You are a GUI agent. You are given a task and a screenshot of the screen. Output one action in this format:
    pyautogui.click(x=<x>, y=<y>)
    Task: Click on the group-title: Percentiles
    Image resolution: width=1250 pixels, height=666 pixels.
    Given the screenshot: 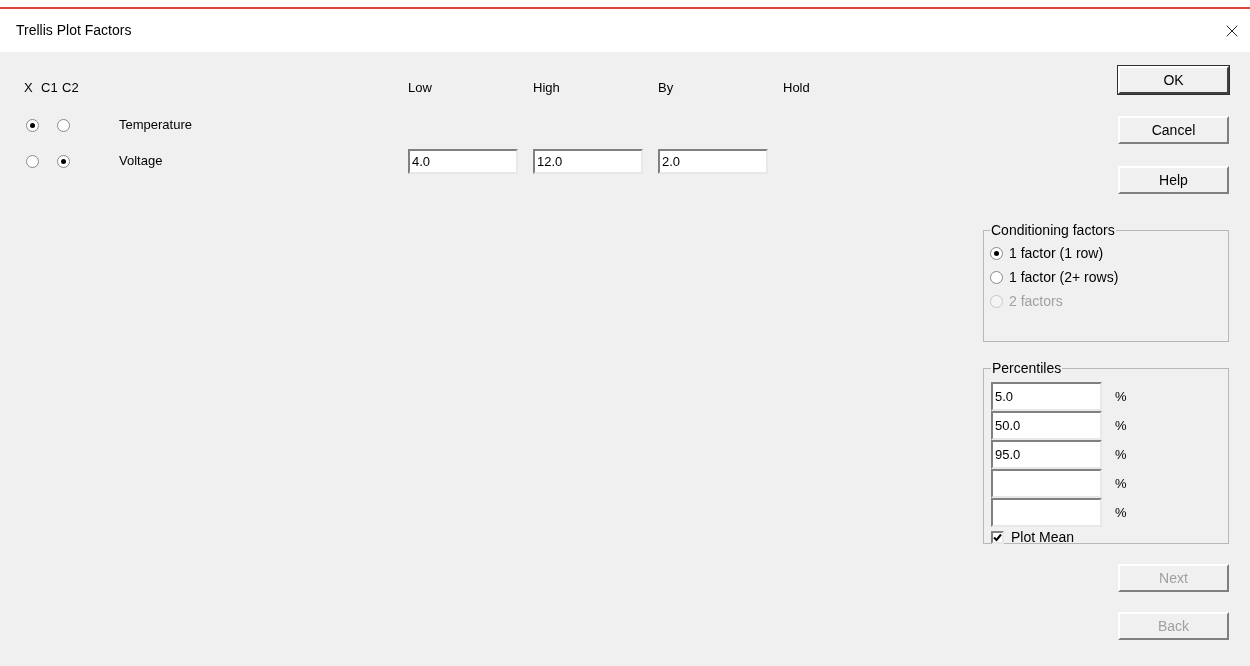 What is the action you would take?
    pyautogui.click(x=1027, y=368)
    